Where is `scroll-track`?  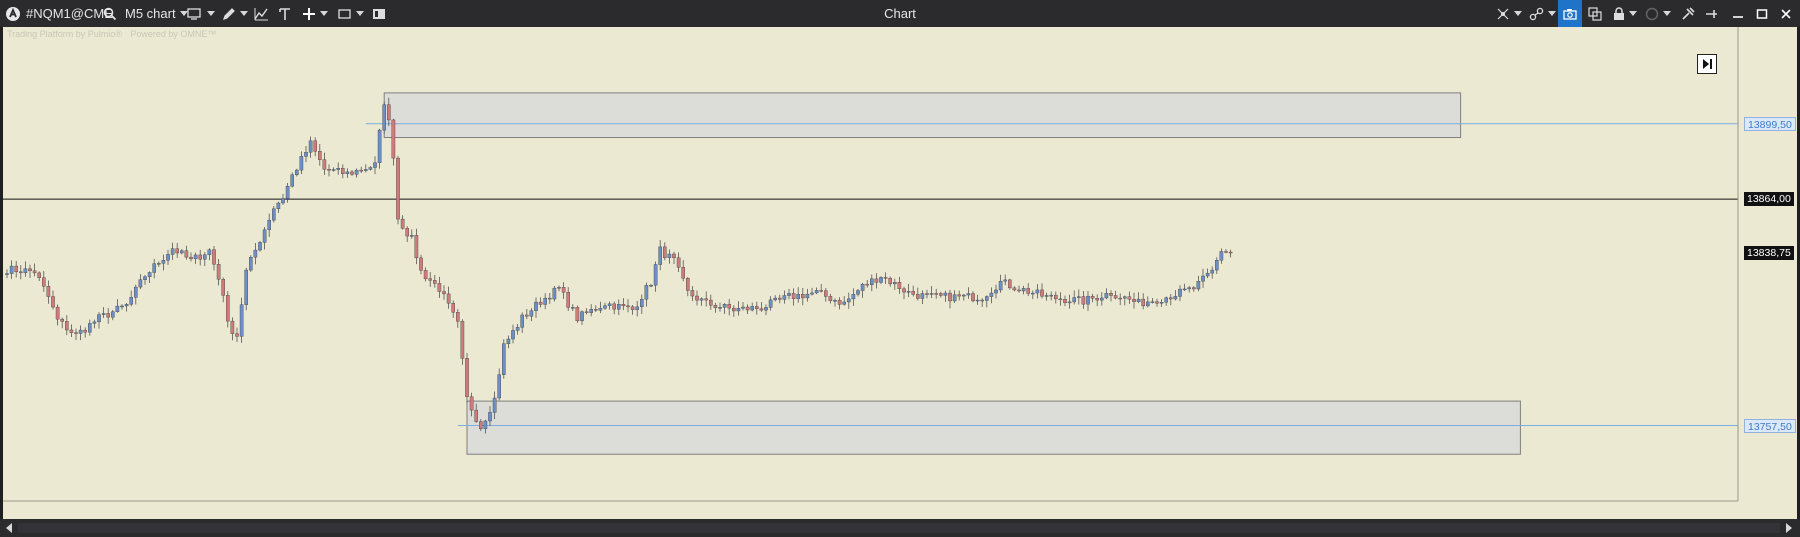
scroll-track is located at coordinates (899, 528).